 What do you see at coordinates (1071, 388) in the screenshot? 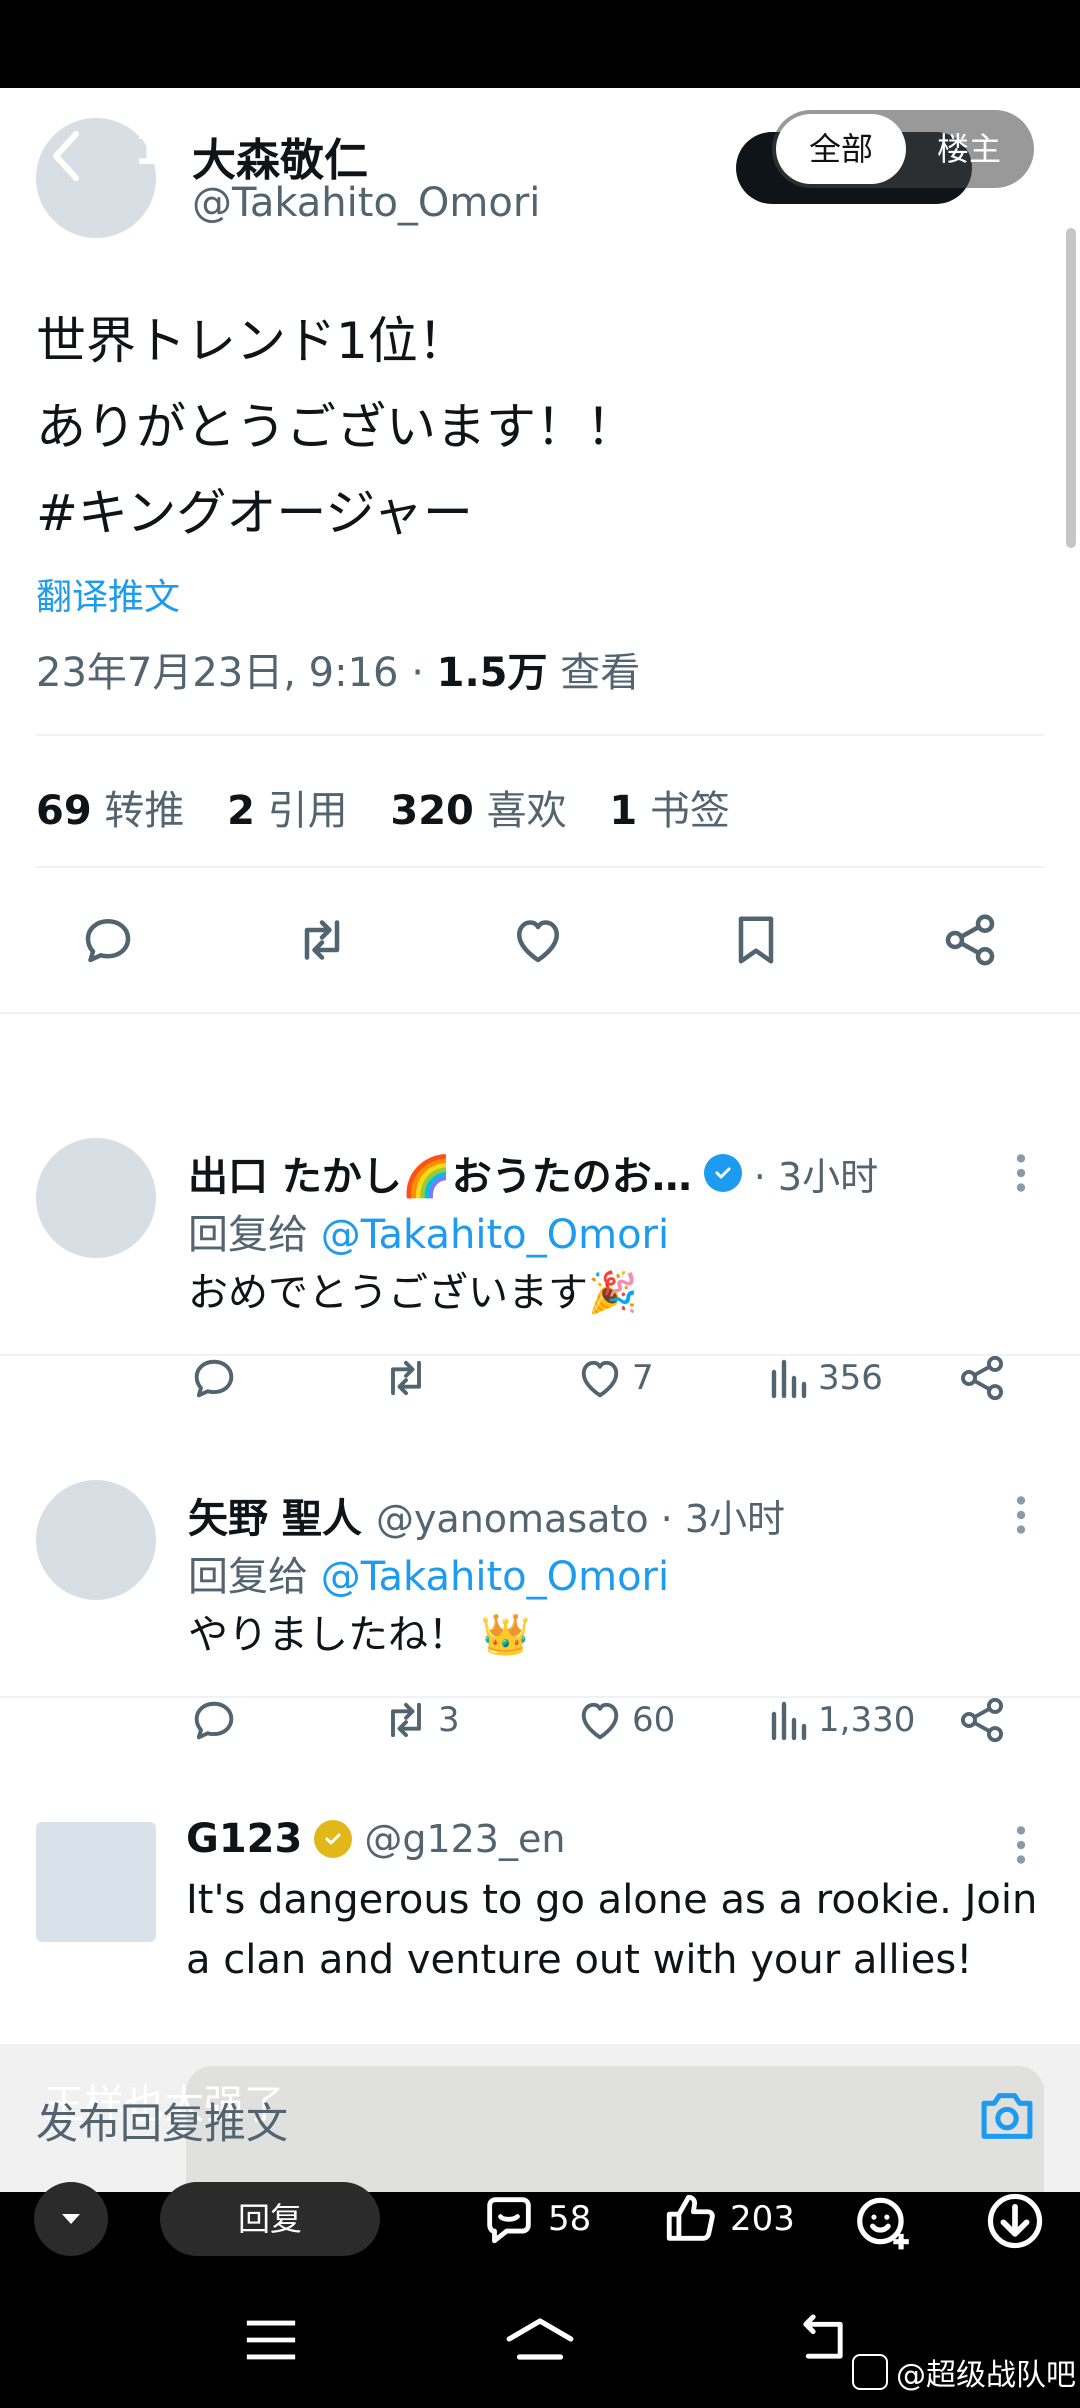
I see `scrollbar` at bounding box center [1071, 388].